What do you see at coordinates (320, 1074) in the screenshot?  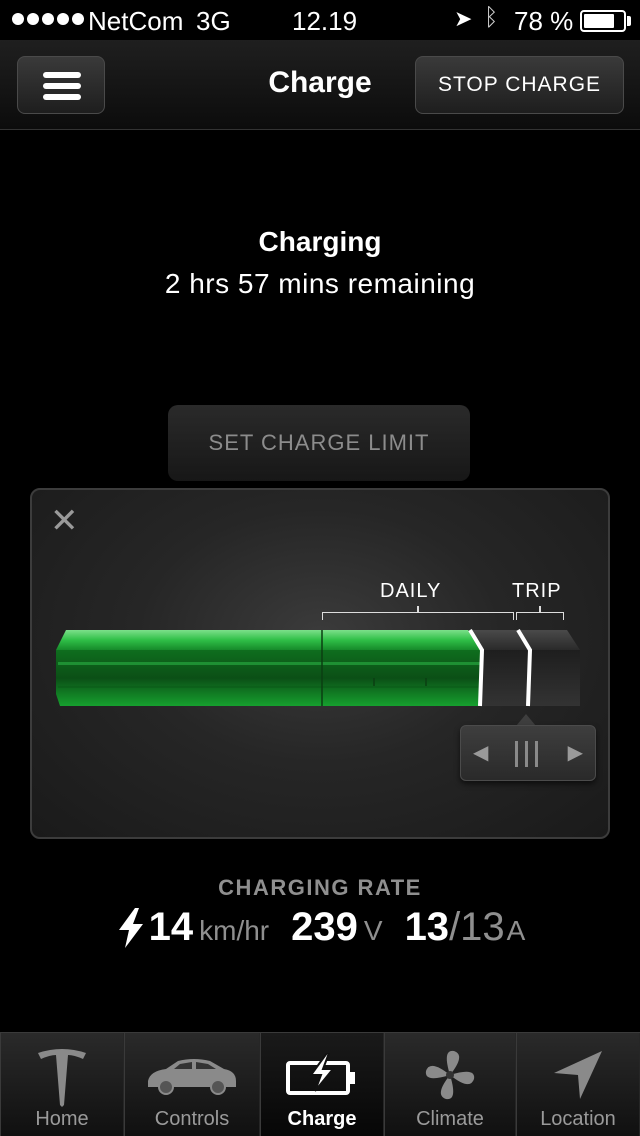 I see `charge-battery-icon` at bounding box center [320, 1074].